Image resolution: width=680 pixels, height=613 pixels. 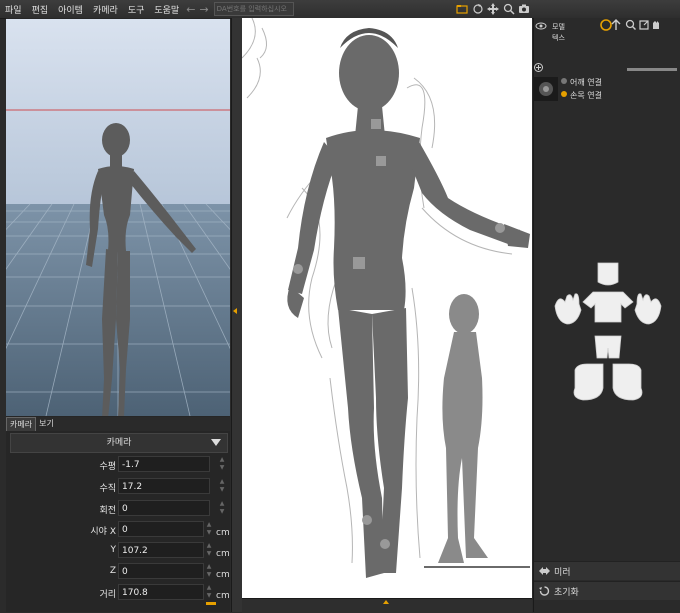 What do you see at coordinates (558, 38) in the screenshot?
I see `layer-text-label: 텍스` at bounding box center [558, 38].